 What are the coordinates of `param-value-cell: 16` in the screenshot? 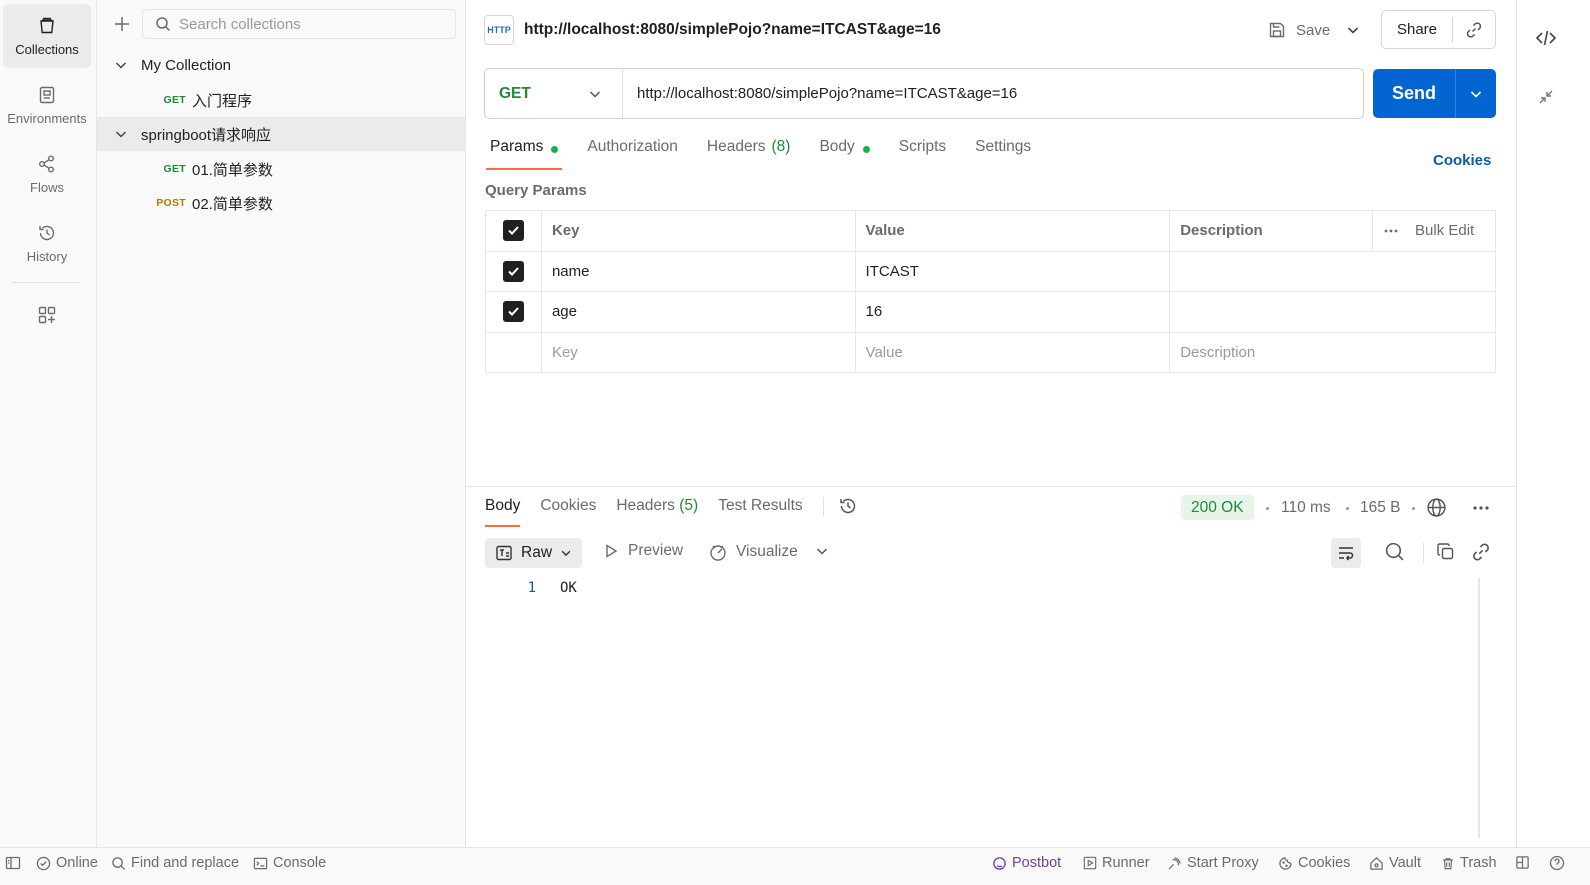 It's located at (1012, 312).